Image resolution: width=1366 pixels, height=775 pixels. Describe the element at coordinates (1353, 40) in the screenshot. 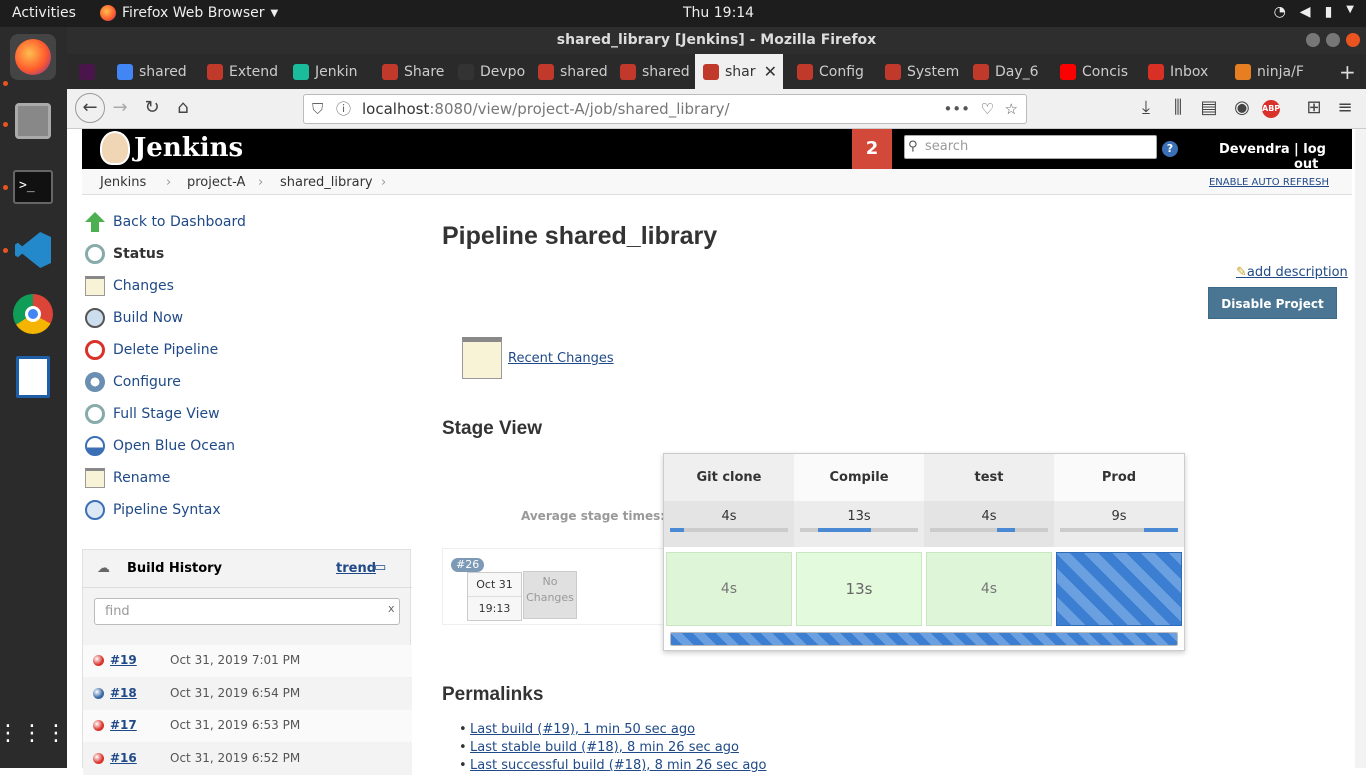

I see `close-window-button` at that location.